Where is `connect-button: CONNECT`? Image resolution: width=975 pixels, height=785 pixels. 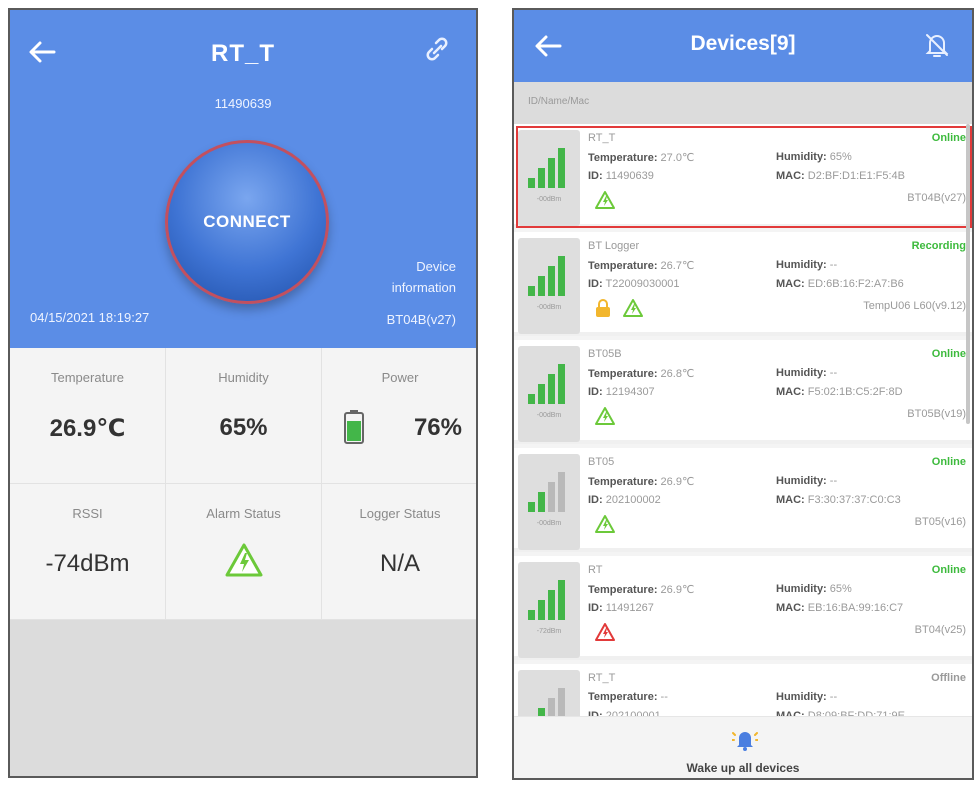
connect-button: CONNECT is located at coordinates (247, 222).